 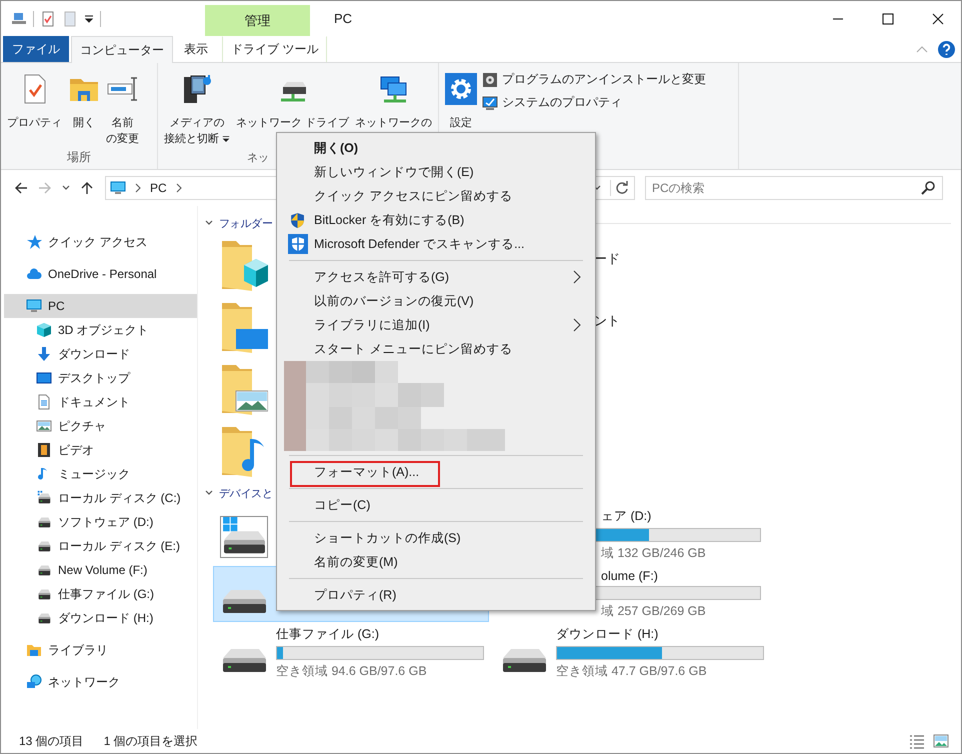 I want to click on free-space-text: 空き領域 94.6 GB/97.6 GB, so click(x=352, y=671).